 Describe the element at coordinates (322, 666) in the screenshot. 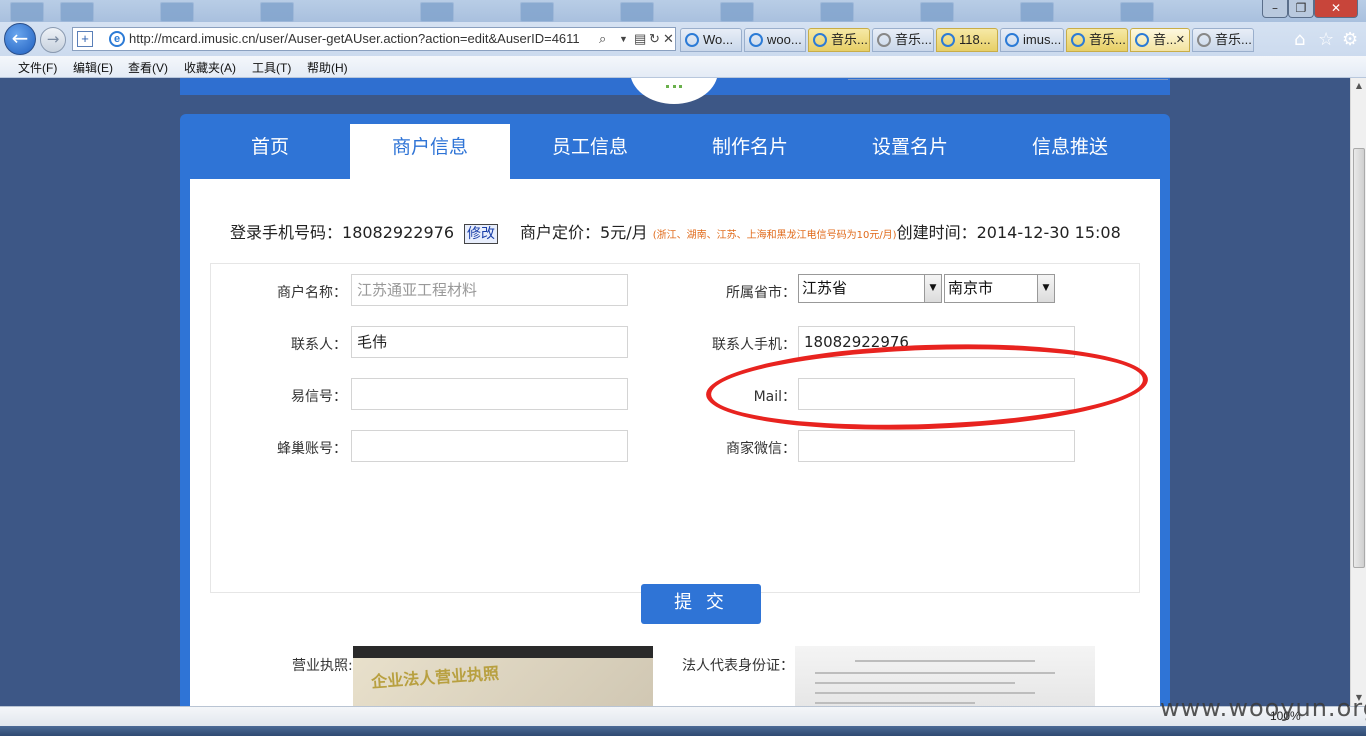

I see `license-label: 营业执照:` at that location.